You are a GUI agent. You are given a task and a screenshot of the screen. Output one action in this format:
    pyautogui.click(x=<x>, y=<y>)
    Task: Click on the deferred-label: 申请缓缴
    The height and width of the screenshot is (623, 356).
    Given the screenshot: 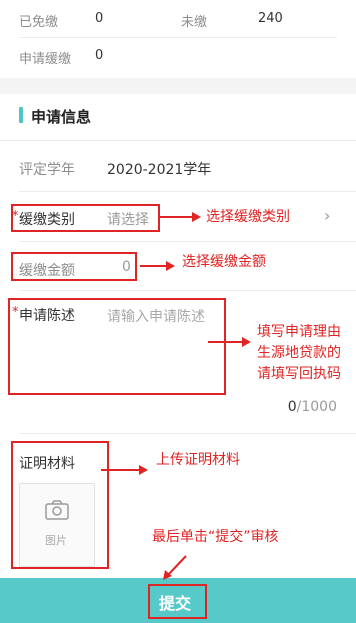 What is the action you would take?
    pyautogui.click(x=45, y=59)
    